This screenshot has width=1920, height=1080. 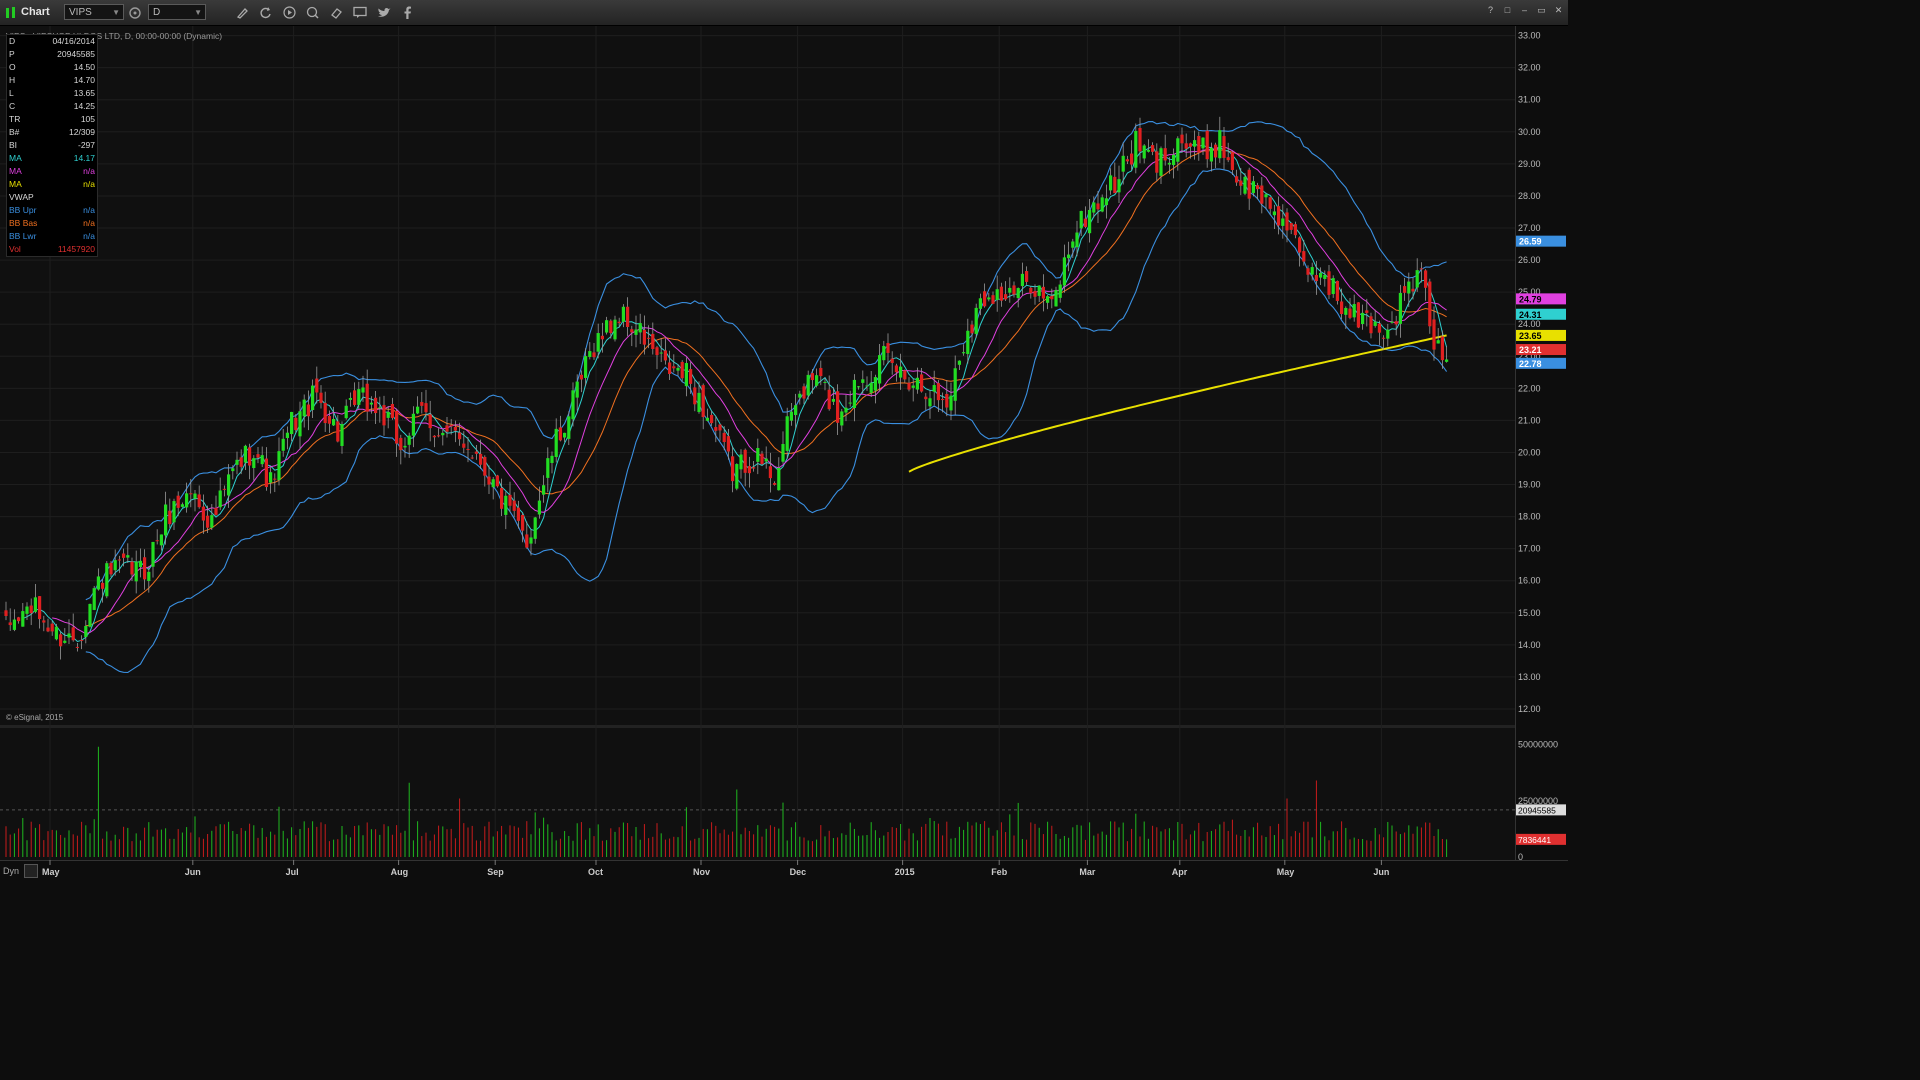 I want to click on refresh-icon, so click(x=265, y=12).